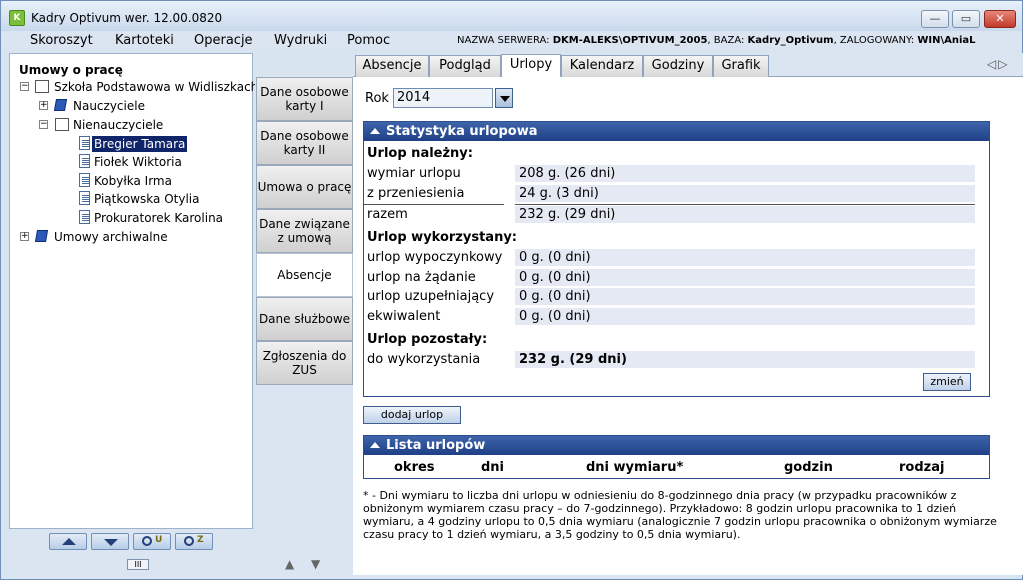  What do you see at coordinates (511, 16) in the screenshot?
I see `title-bar: K Kadry Optivum wer. 12.00.0820 — ▭ ✕` at bounding box center [511, 16].